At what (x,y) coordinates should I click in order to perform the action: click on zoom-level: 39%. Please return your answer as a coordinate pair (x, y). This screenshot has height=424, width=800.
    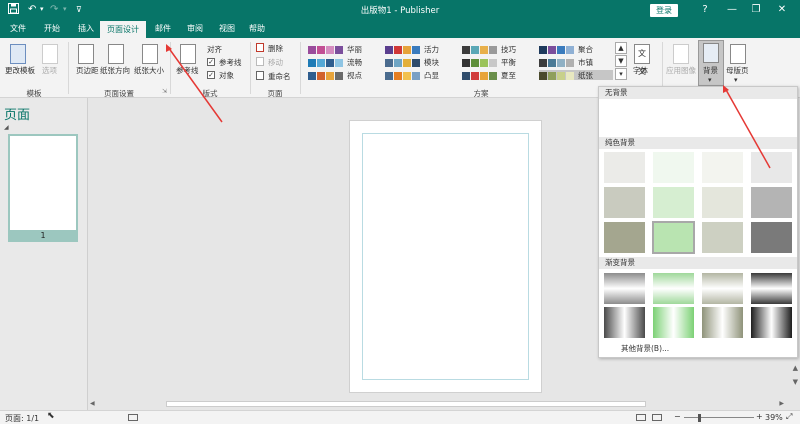
    Looking at the image, I should click on (774, 417).